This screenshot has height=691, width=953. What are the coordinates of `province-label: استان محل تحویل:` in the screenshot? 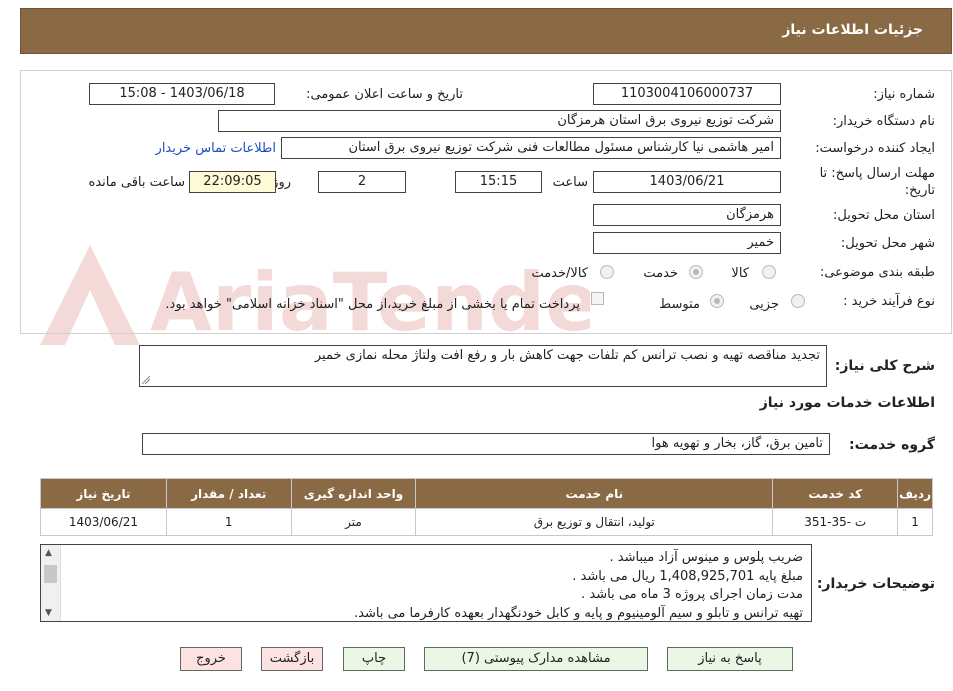 It's located at (884, 215).